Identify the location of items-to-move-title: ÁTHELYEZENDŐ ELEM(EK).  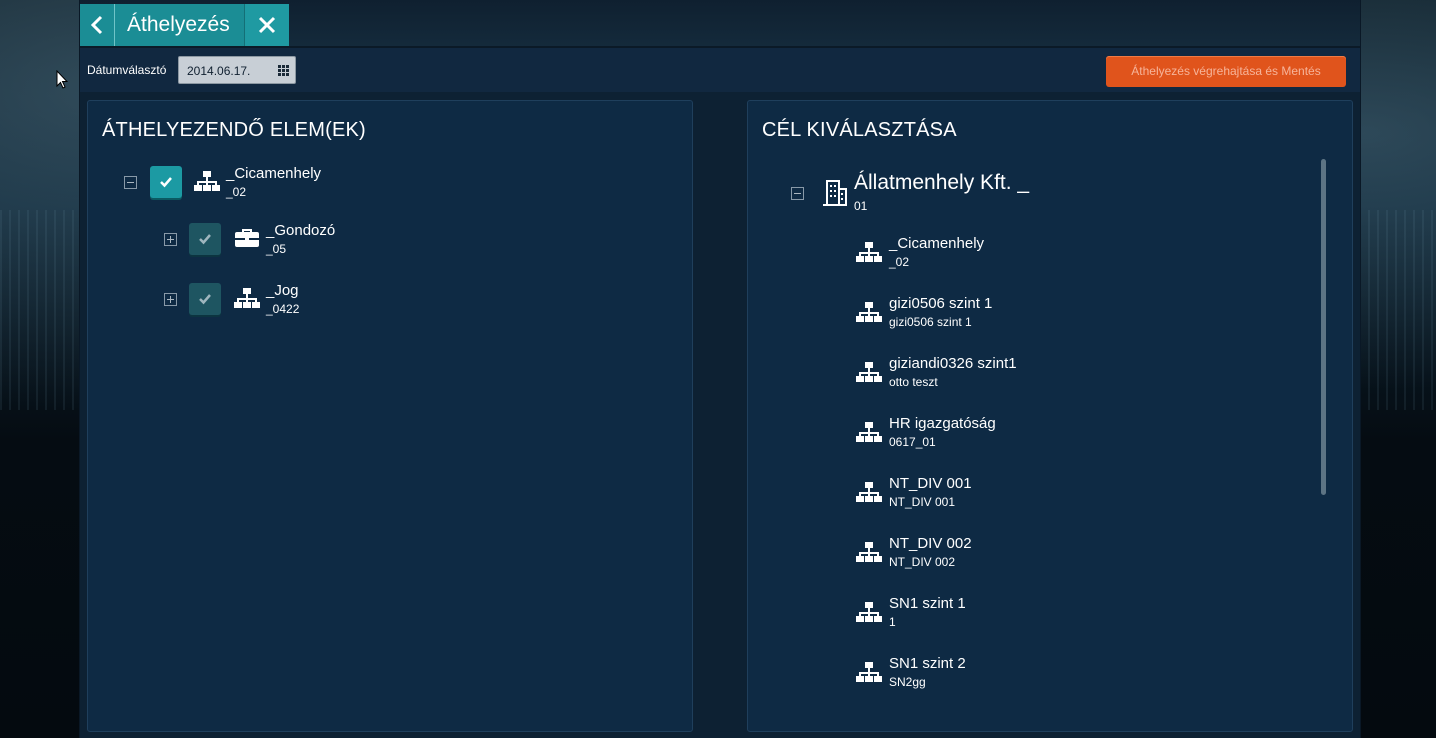
(234, 130).